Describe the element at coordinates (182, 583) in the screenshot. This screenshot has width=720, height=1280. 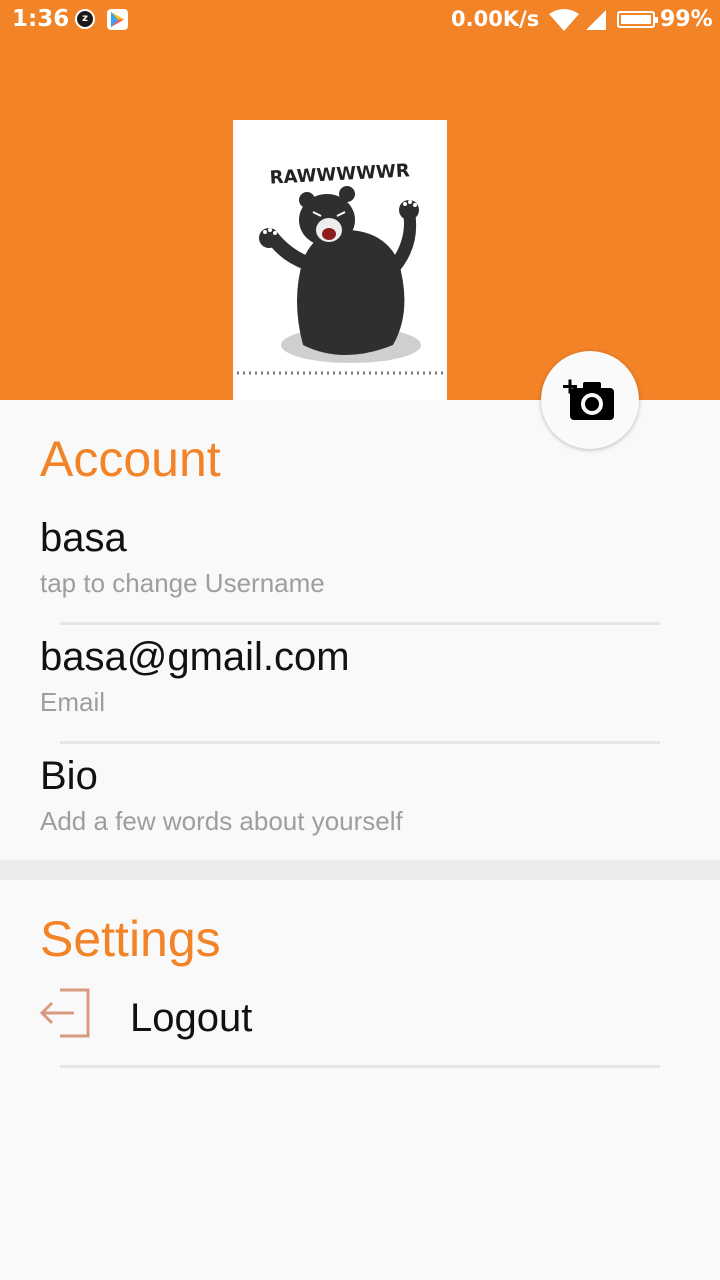
I see `username-hint: tap to change Username` at that location.